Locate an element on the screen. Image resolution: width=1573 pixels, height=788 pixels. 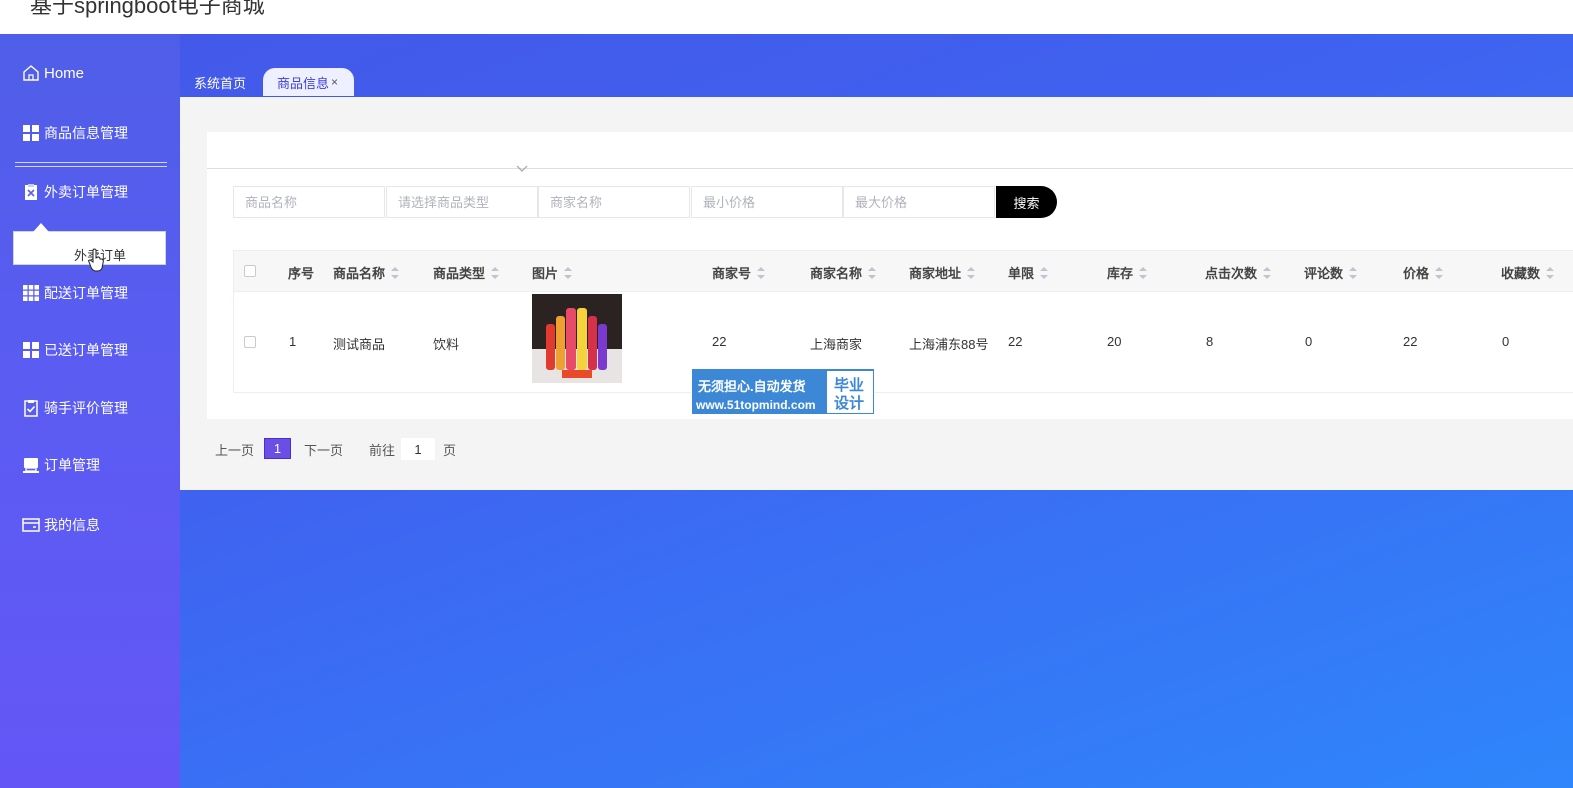
cell-comments: 0 is located at coordinates (1309, 341).